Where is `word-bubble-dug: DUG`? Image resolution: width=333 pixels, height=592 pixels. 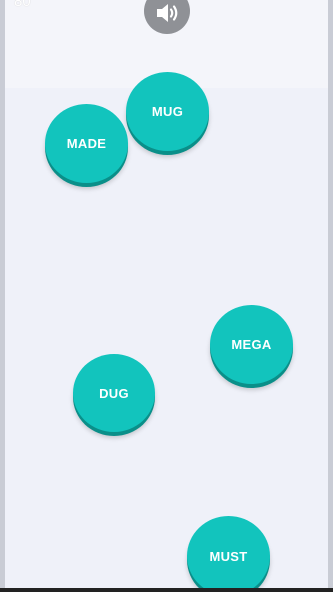 word-bubble-dug: DUG is located at coordinates (114, 393).